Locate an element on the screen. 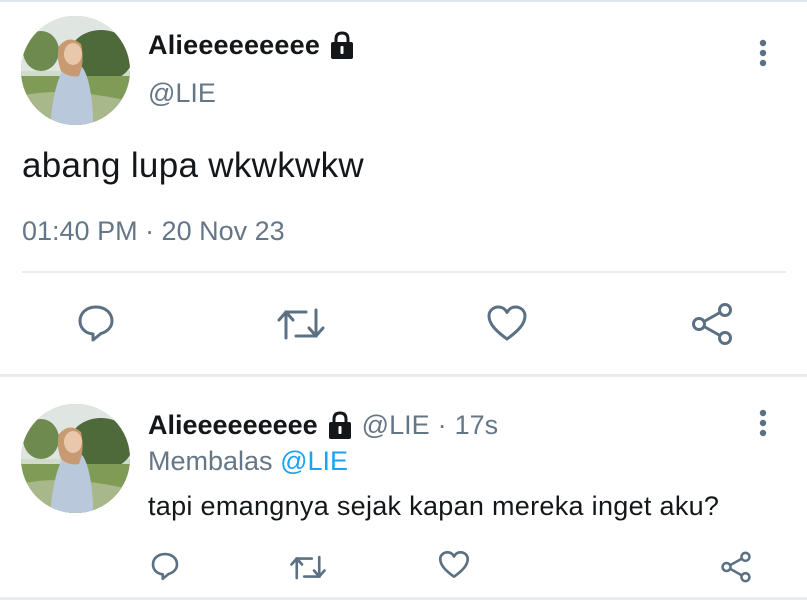 This screenshot has width=807, height=600. replying-to: Membalas @LIE is located at coordinates (248, 461).